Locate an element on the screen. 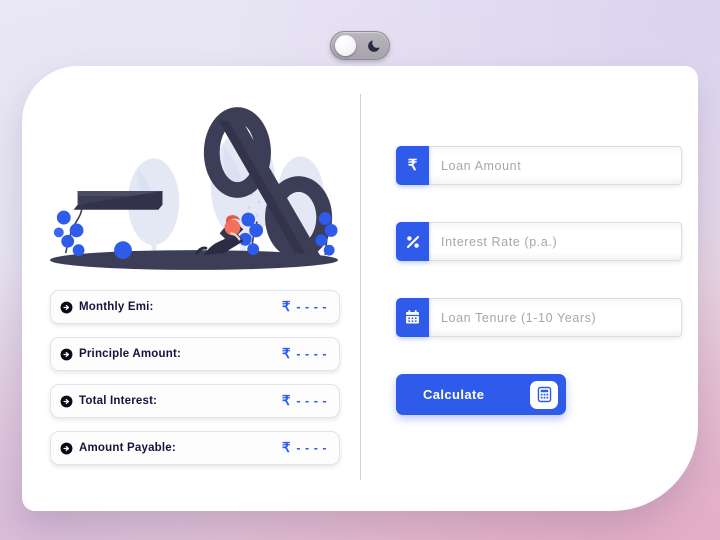  rupee-glyph: ₹ is located at coordinates (412, 165).